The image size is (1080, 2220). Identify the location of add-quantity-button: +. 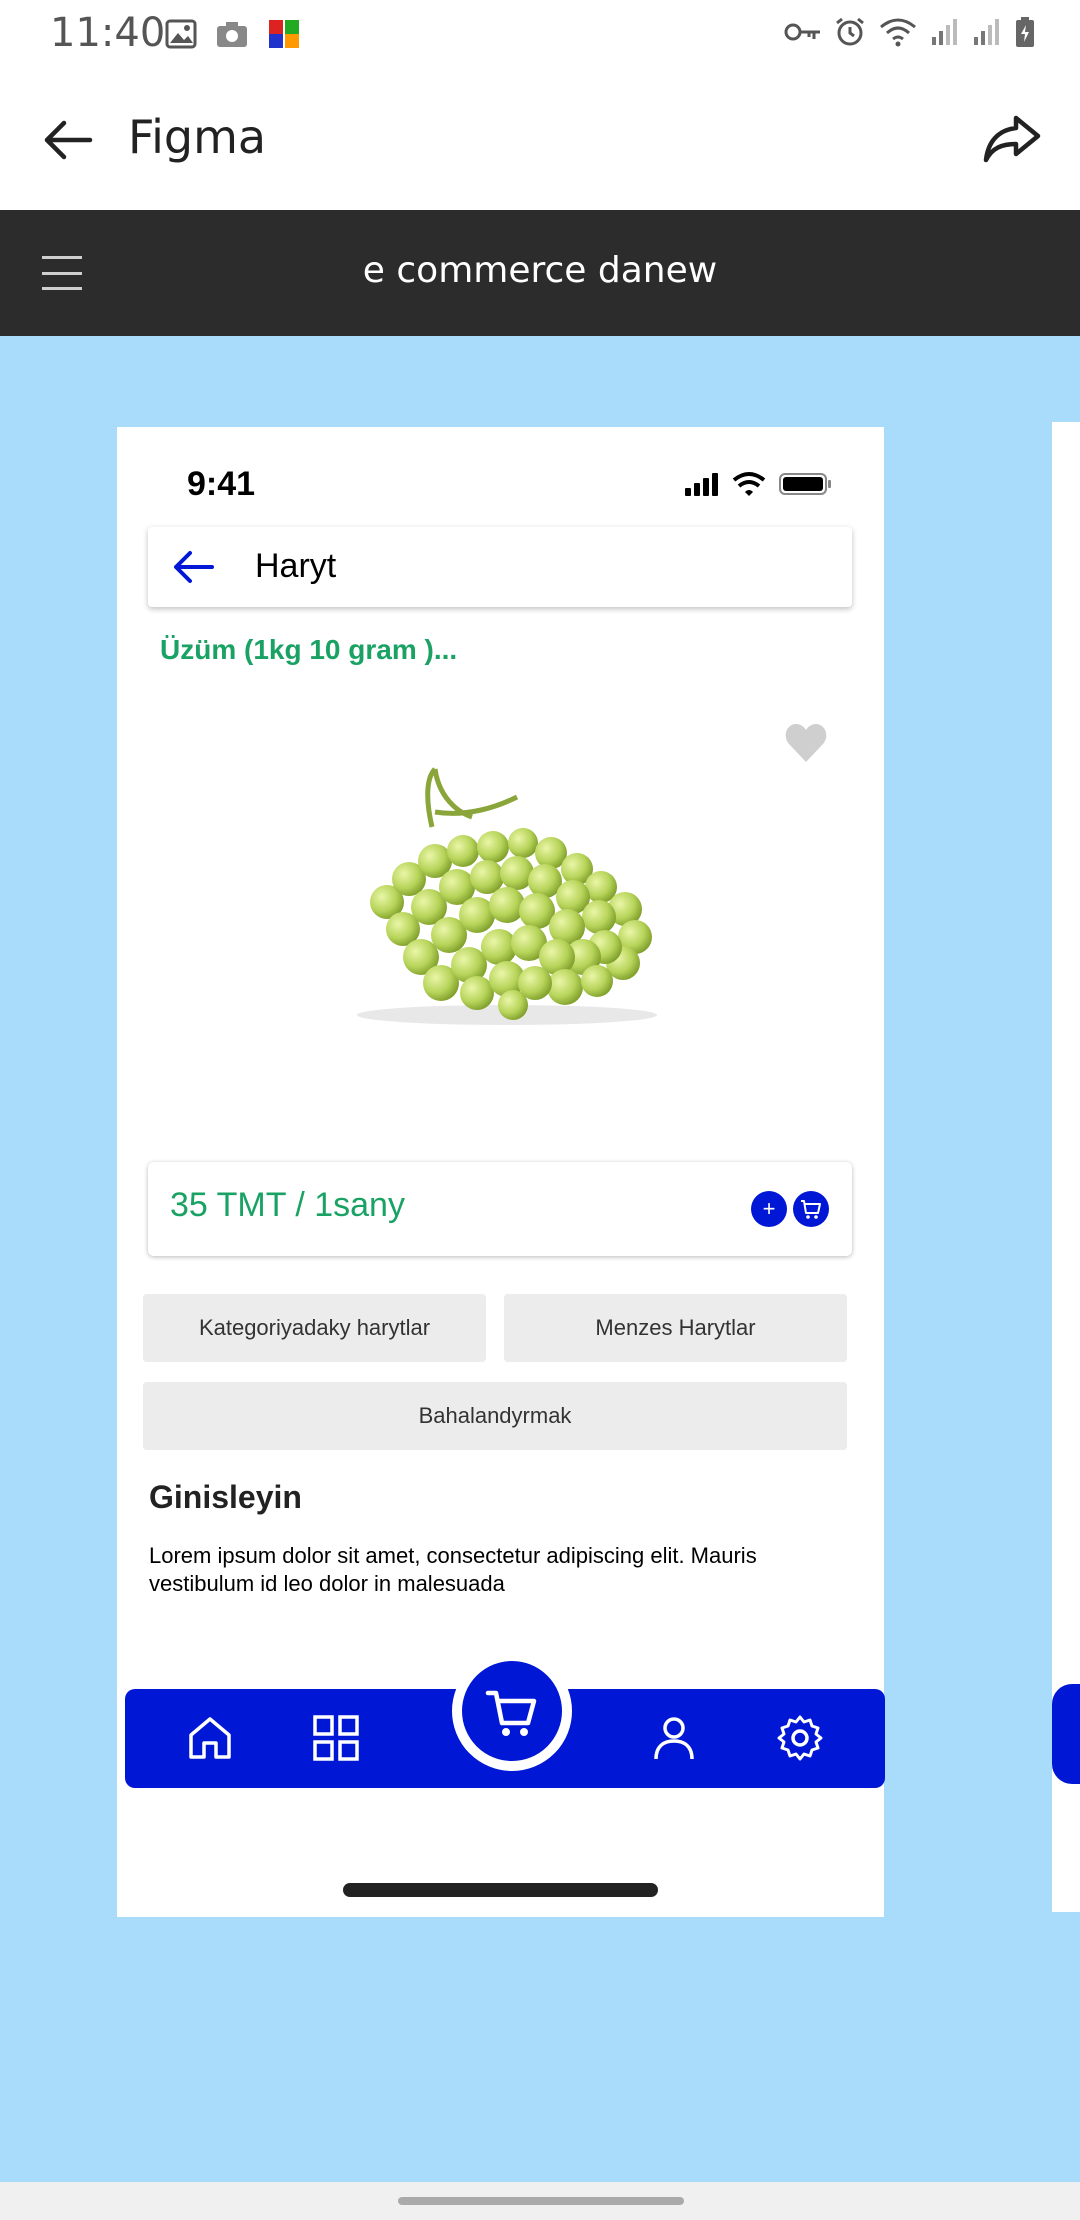
(769, 1209).